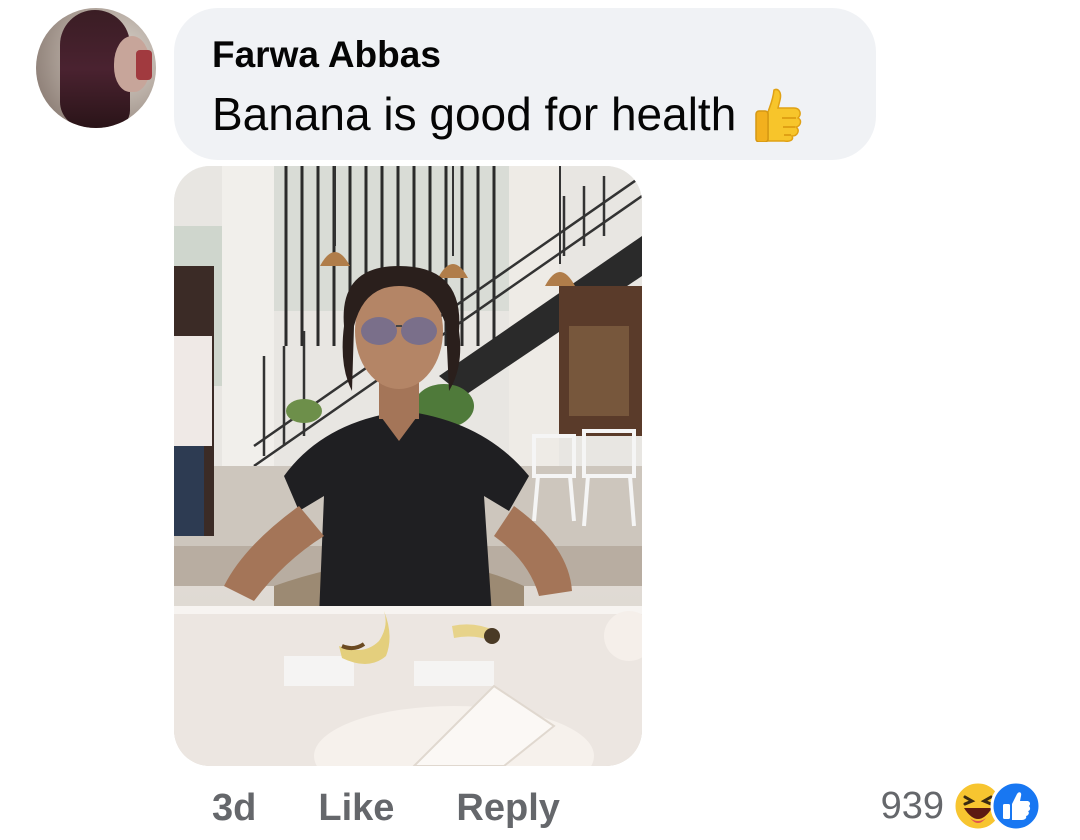 The width and height of the screenshot is (1080, 840). I want to click on thumbs-up-icon, so click(778, 115).